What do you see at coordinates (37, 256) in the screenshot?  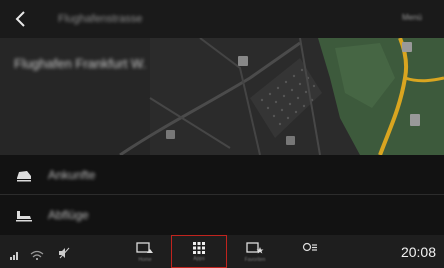 I see `wifi-icon` at bounding box center [37, 256].